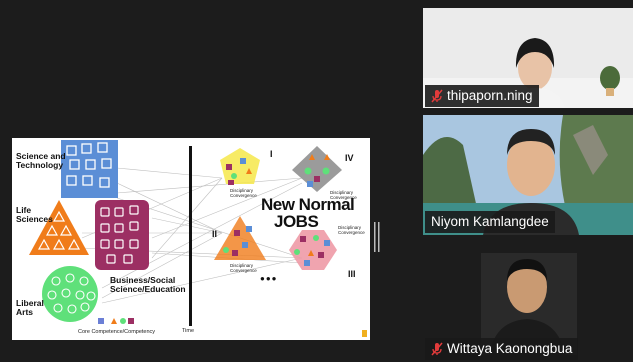 This screenshot has width=633, height=362. I want to click on participant-name-2: Niyom Kamlangdee, so click(490, 221).